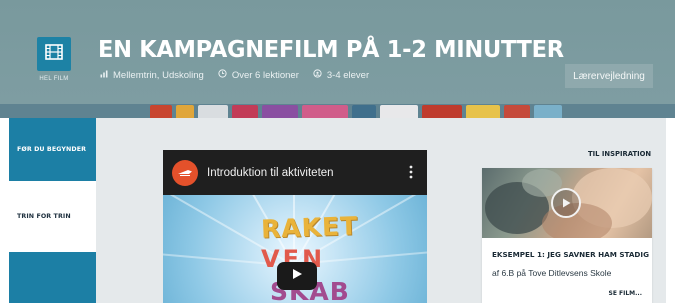 This screenshot has width=675, height=303. I want to click on rocket-icon, so click(185, 173).